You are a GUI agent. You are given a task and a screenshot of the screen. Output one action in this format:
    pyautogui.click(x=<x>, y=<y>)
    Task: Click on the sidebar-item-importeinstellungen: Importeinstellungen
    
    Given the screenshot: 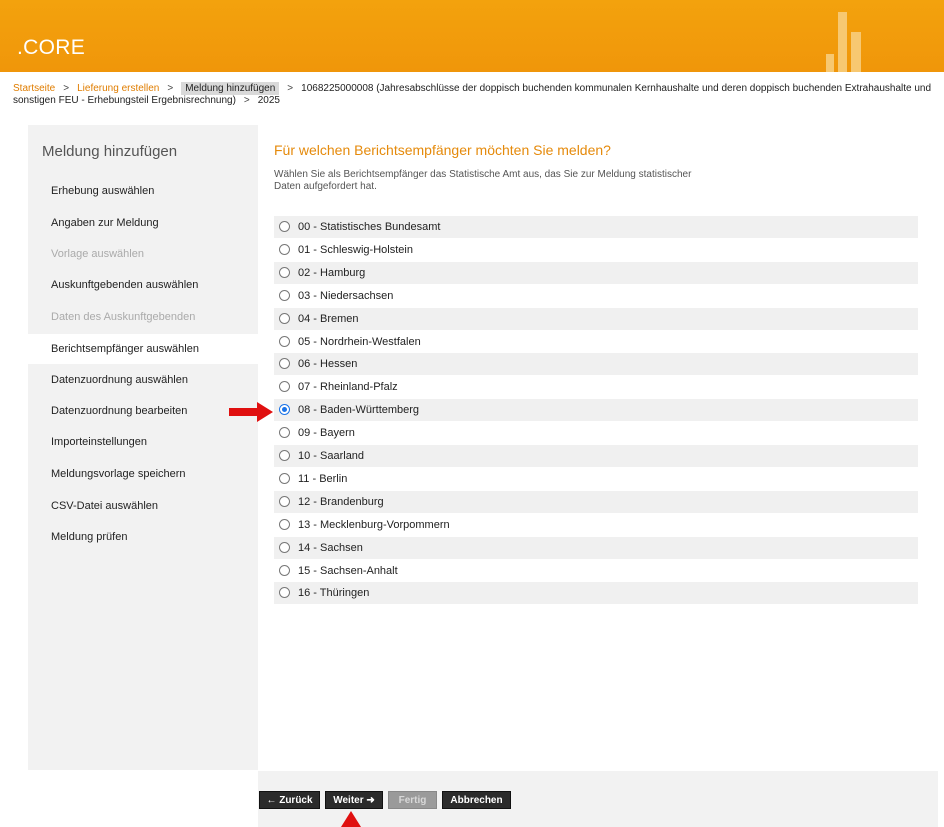 What is the action you would take?
    pyautogui.click(x=142, y=442)
    